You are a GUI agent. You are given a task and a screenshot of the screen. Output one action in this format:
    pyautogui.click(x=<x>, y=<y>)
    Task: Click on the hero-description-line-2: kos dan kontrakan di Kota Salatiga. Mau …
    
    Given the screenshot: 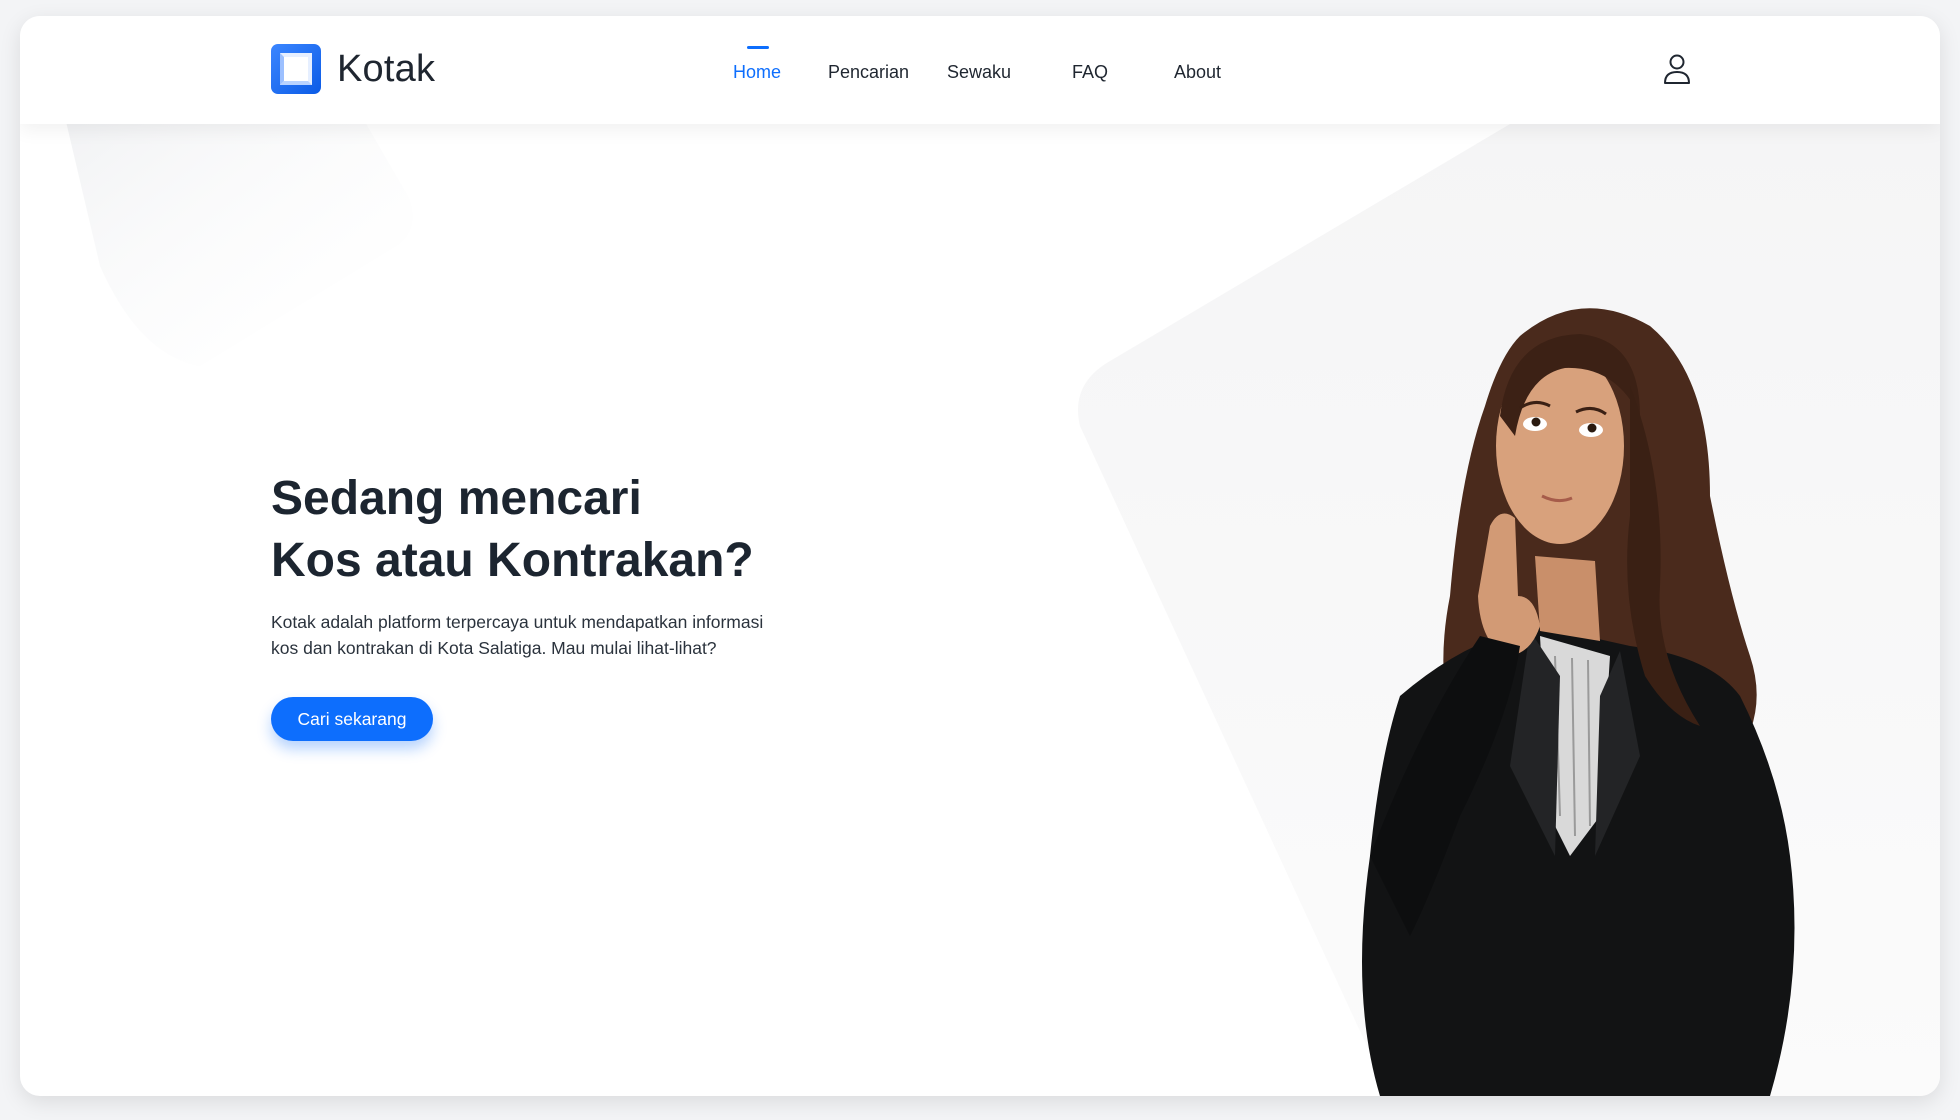 What is the action you would take?
    pyautogui.click(x=494, y=648)
    